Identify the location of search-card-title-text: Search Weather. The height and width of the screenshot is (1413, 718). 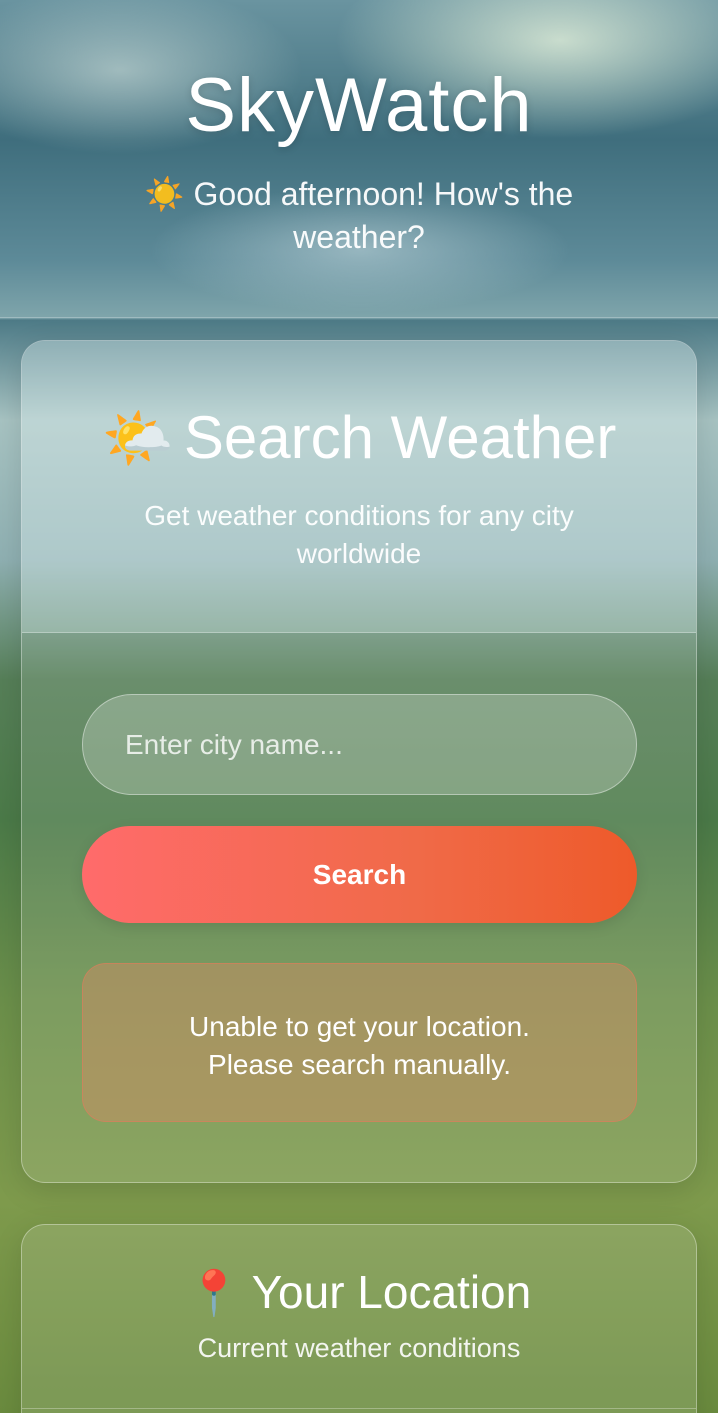
(400, 437).